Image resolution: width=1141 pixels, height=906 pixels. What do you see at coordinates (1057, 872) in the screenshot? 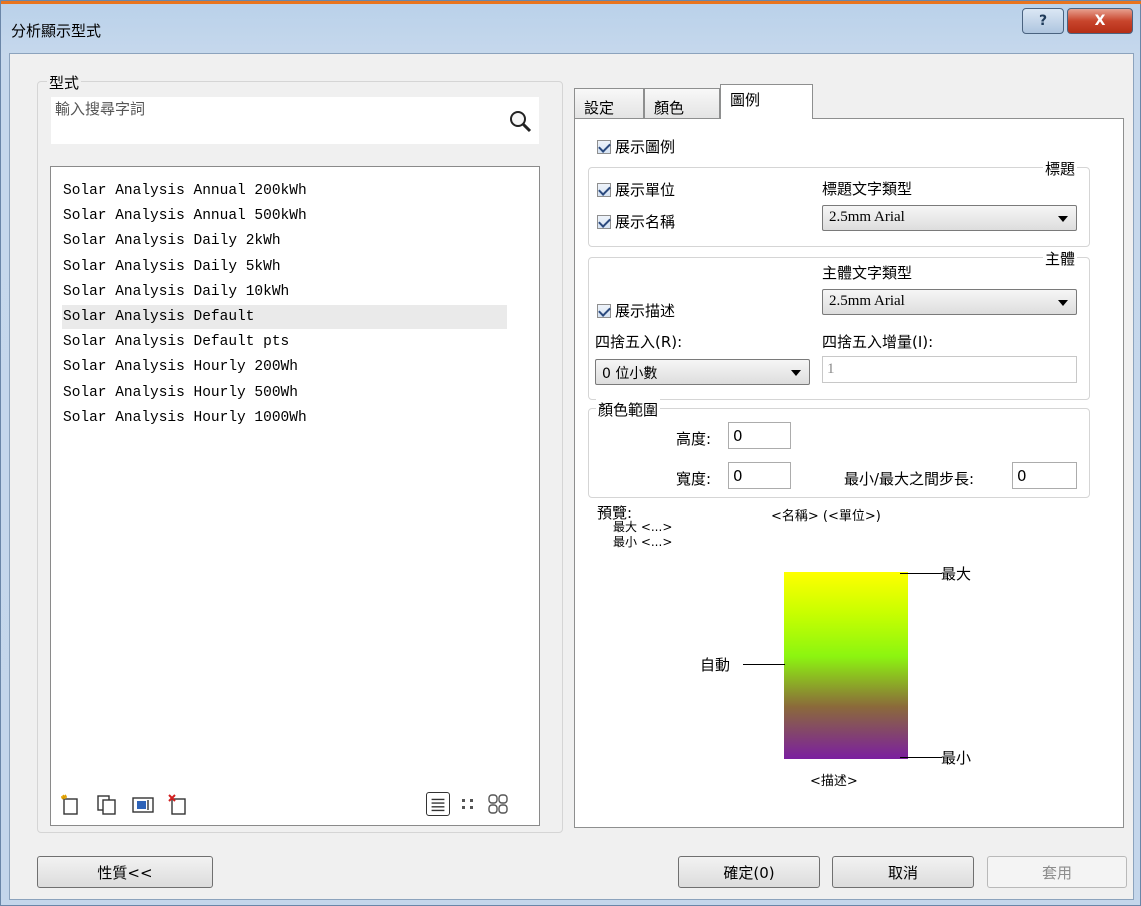
I see `apply-button: 套用` at bounding box center [1057, 872].